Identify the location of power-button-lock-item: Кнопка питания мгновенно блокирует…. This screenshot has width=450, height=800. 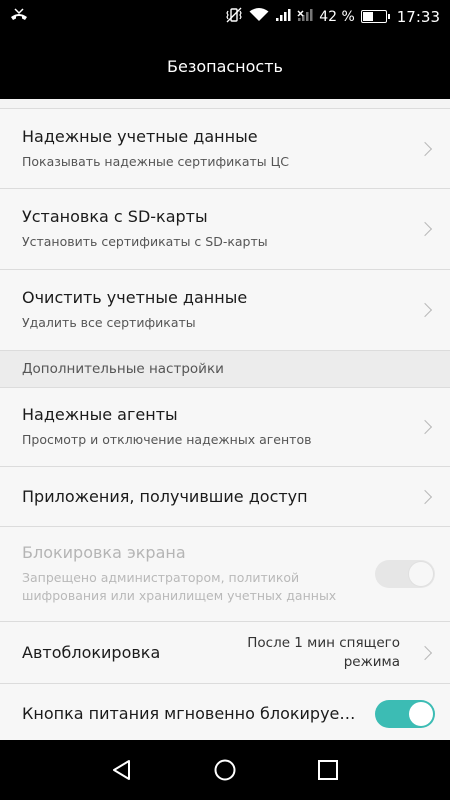
(225, 711).